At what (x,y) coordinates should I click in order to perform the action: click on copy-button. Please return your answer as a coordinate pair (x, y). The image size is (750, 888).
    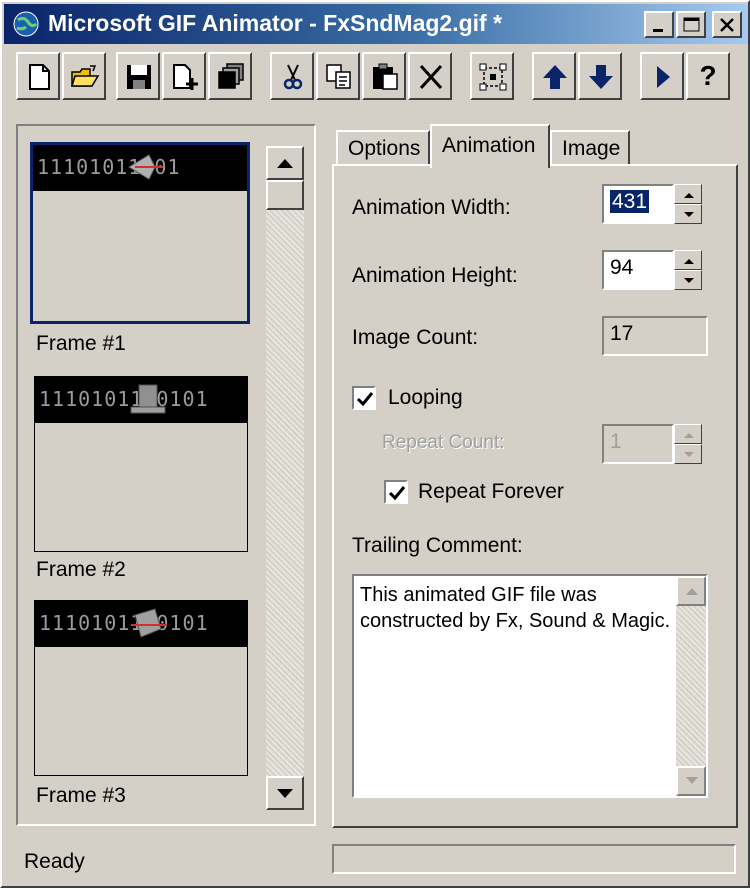
    Looking at the image, I should click on (338, 76).